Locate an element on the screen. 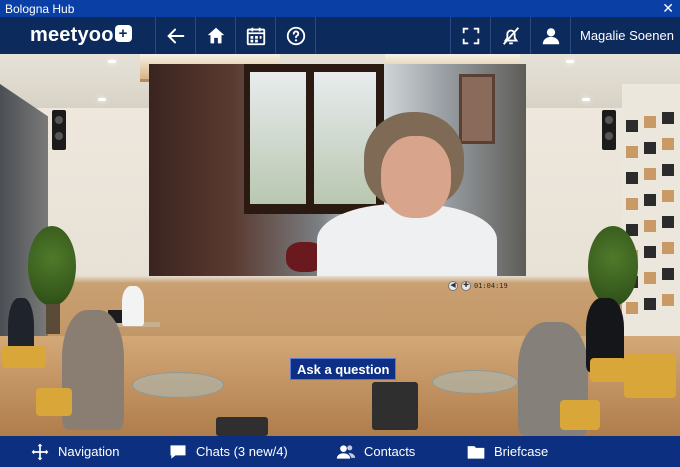 The width and height of the screenshot is (680, 467). home-icon is located at coordinates (215, 35).